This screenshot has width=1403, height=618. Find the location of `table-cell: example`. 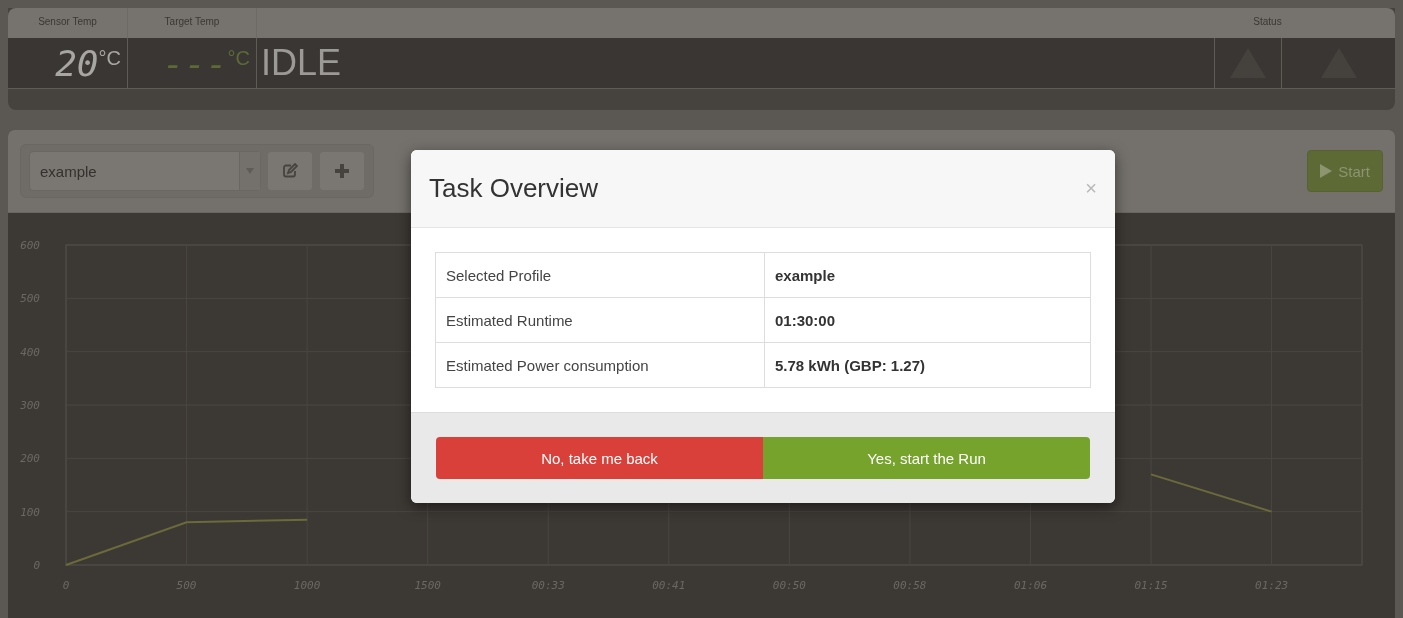

table-cell: example is located at coordinates (927, 275).